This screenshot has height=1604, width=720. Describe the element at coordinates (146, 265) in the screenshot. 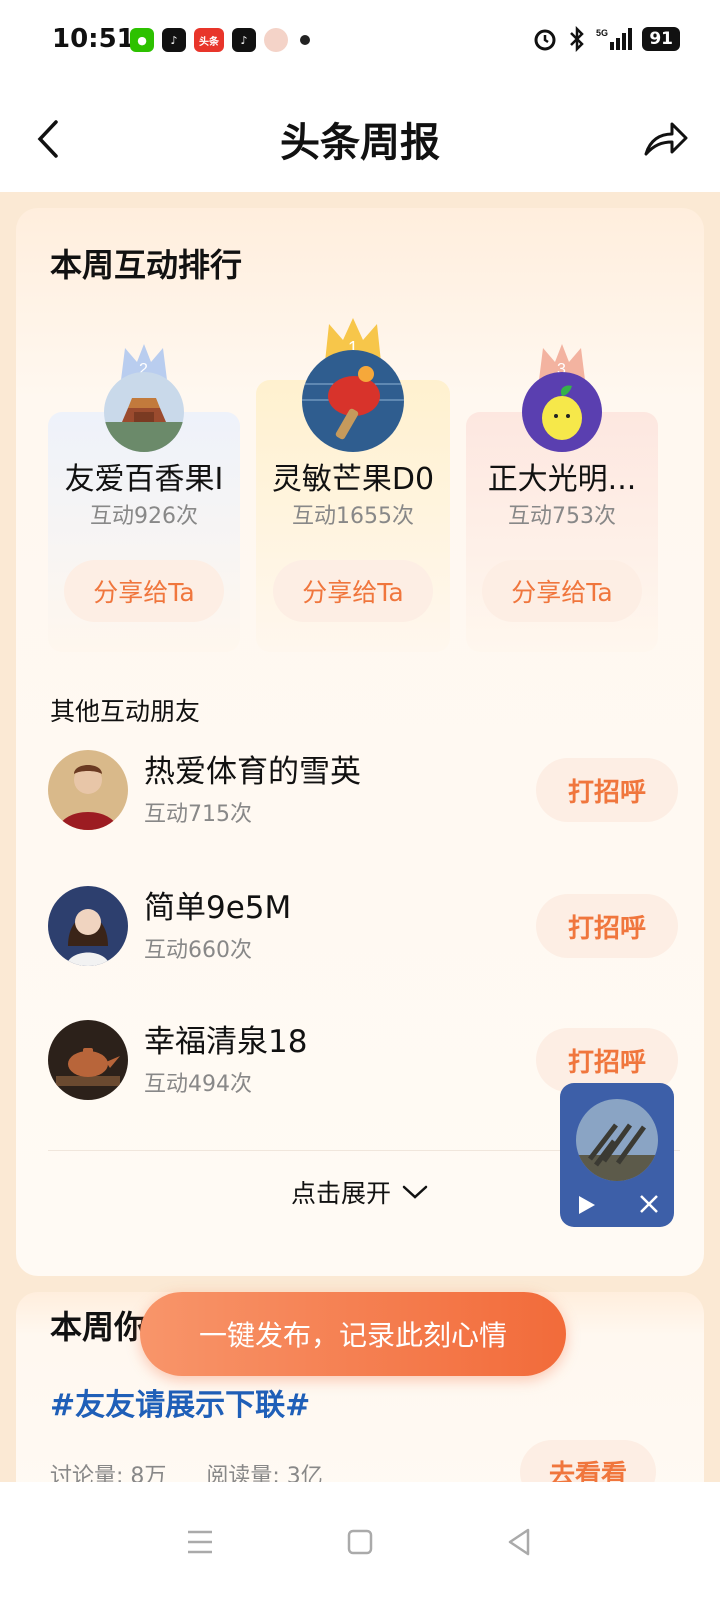

I see `ranking-title: 本周互动排行` at that location.